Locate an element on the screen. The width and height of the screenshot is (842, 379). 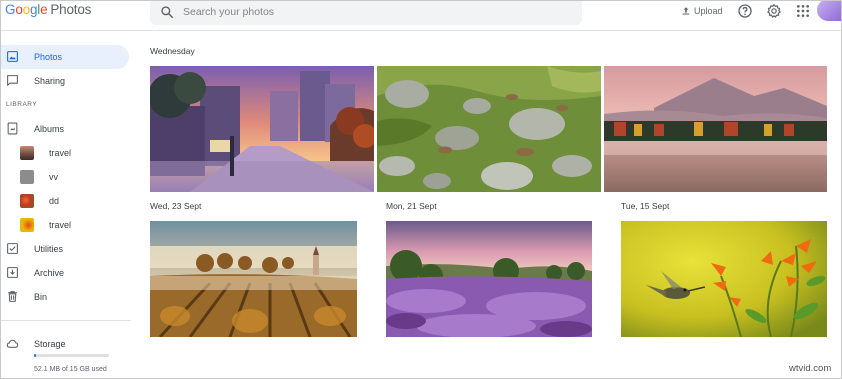
date-heading: Wed, 23 Sept is located at coordinates (176, 206).